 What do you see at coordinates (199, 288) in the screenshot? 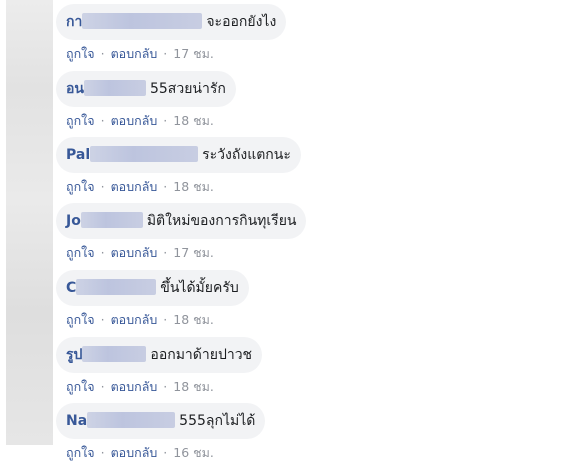
I see `comment-text: ขึ้นได้มั้ยครับ` at bounding box center [199, 288].